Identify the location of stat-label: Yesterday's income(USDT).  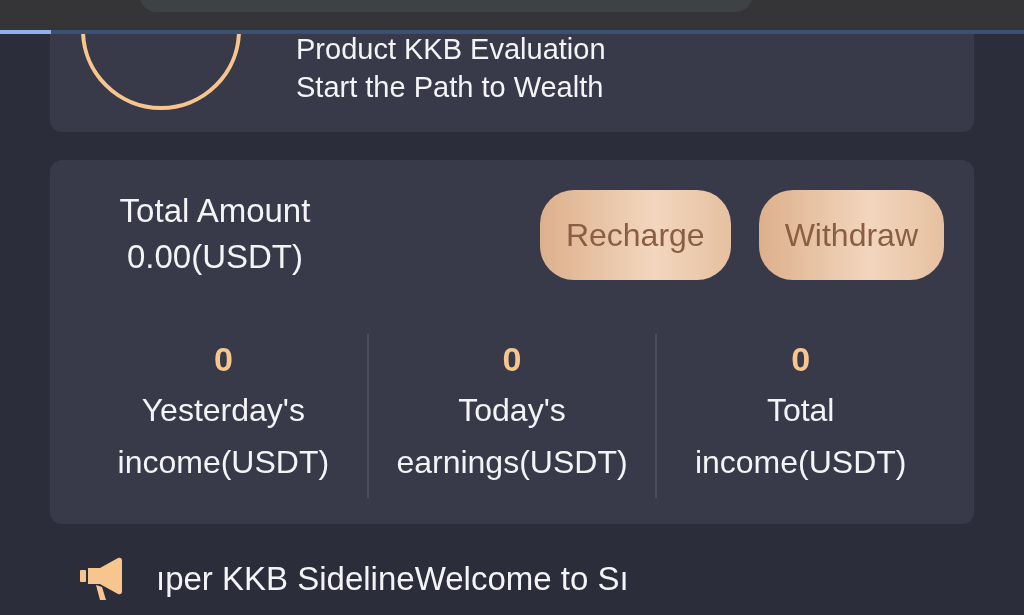
(223, 436).